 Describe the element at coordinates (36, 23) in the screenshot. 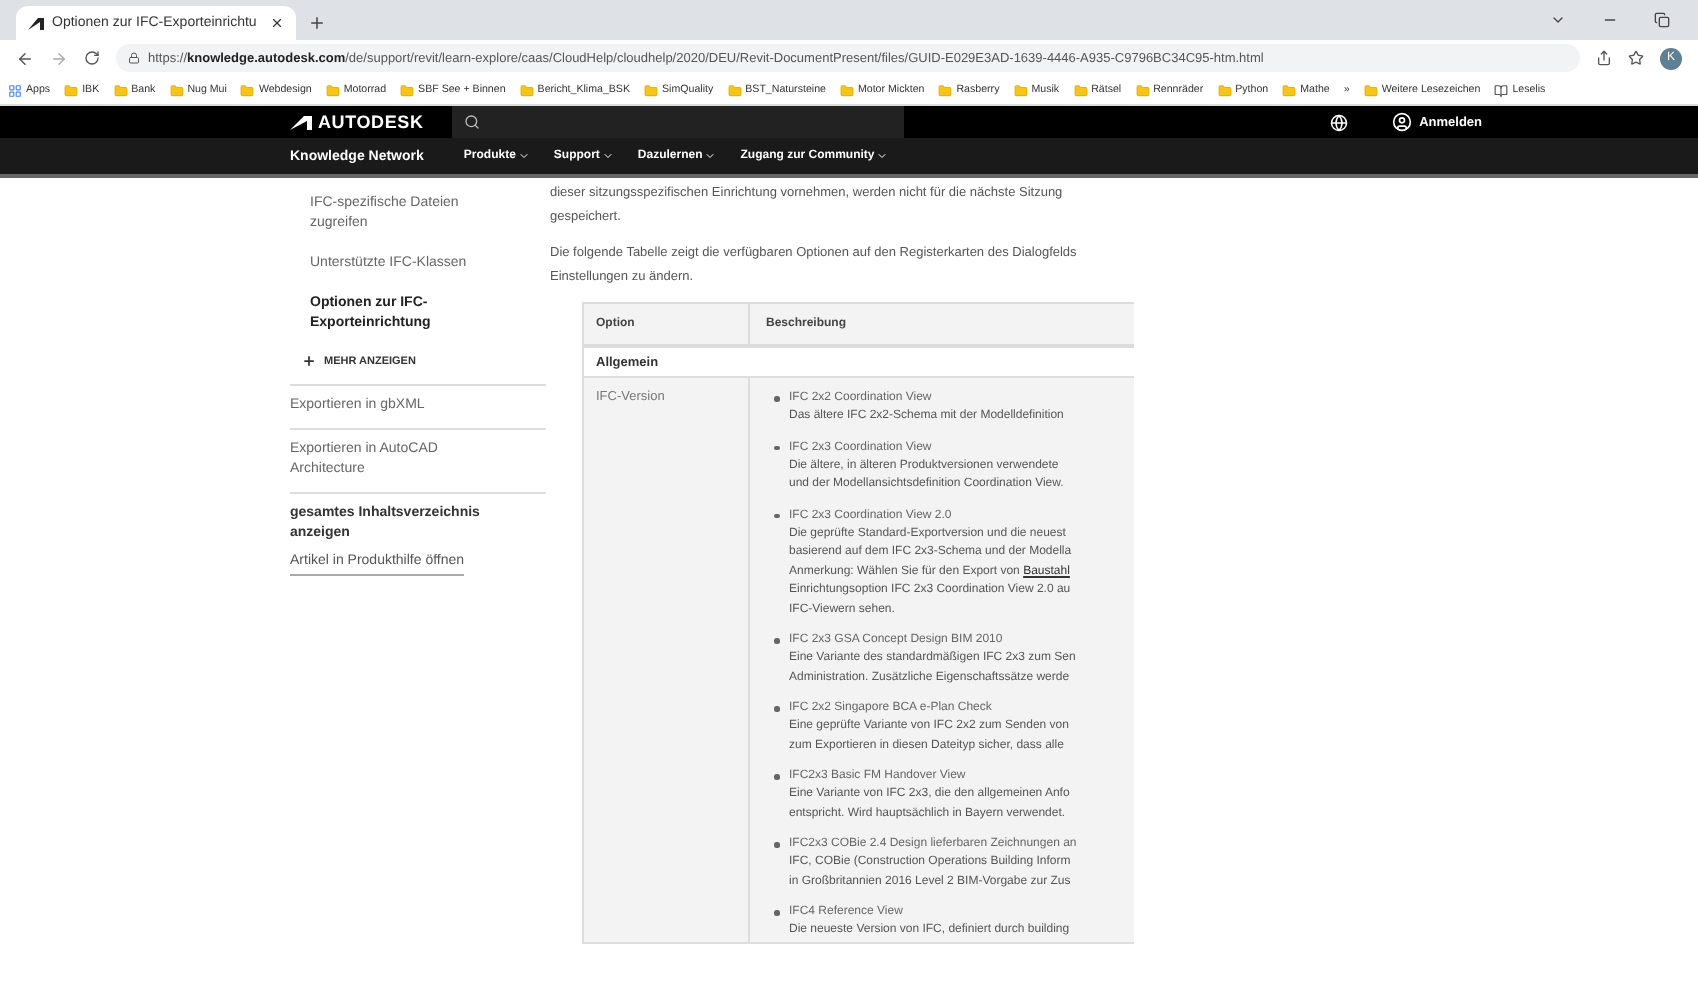

I see `logo-icon` at that location.